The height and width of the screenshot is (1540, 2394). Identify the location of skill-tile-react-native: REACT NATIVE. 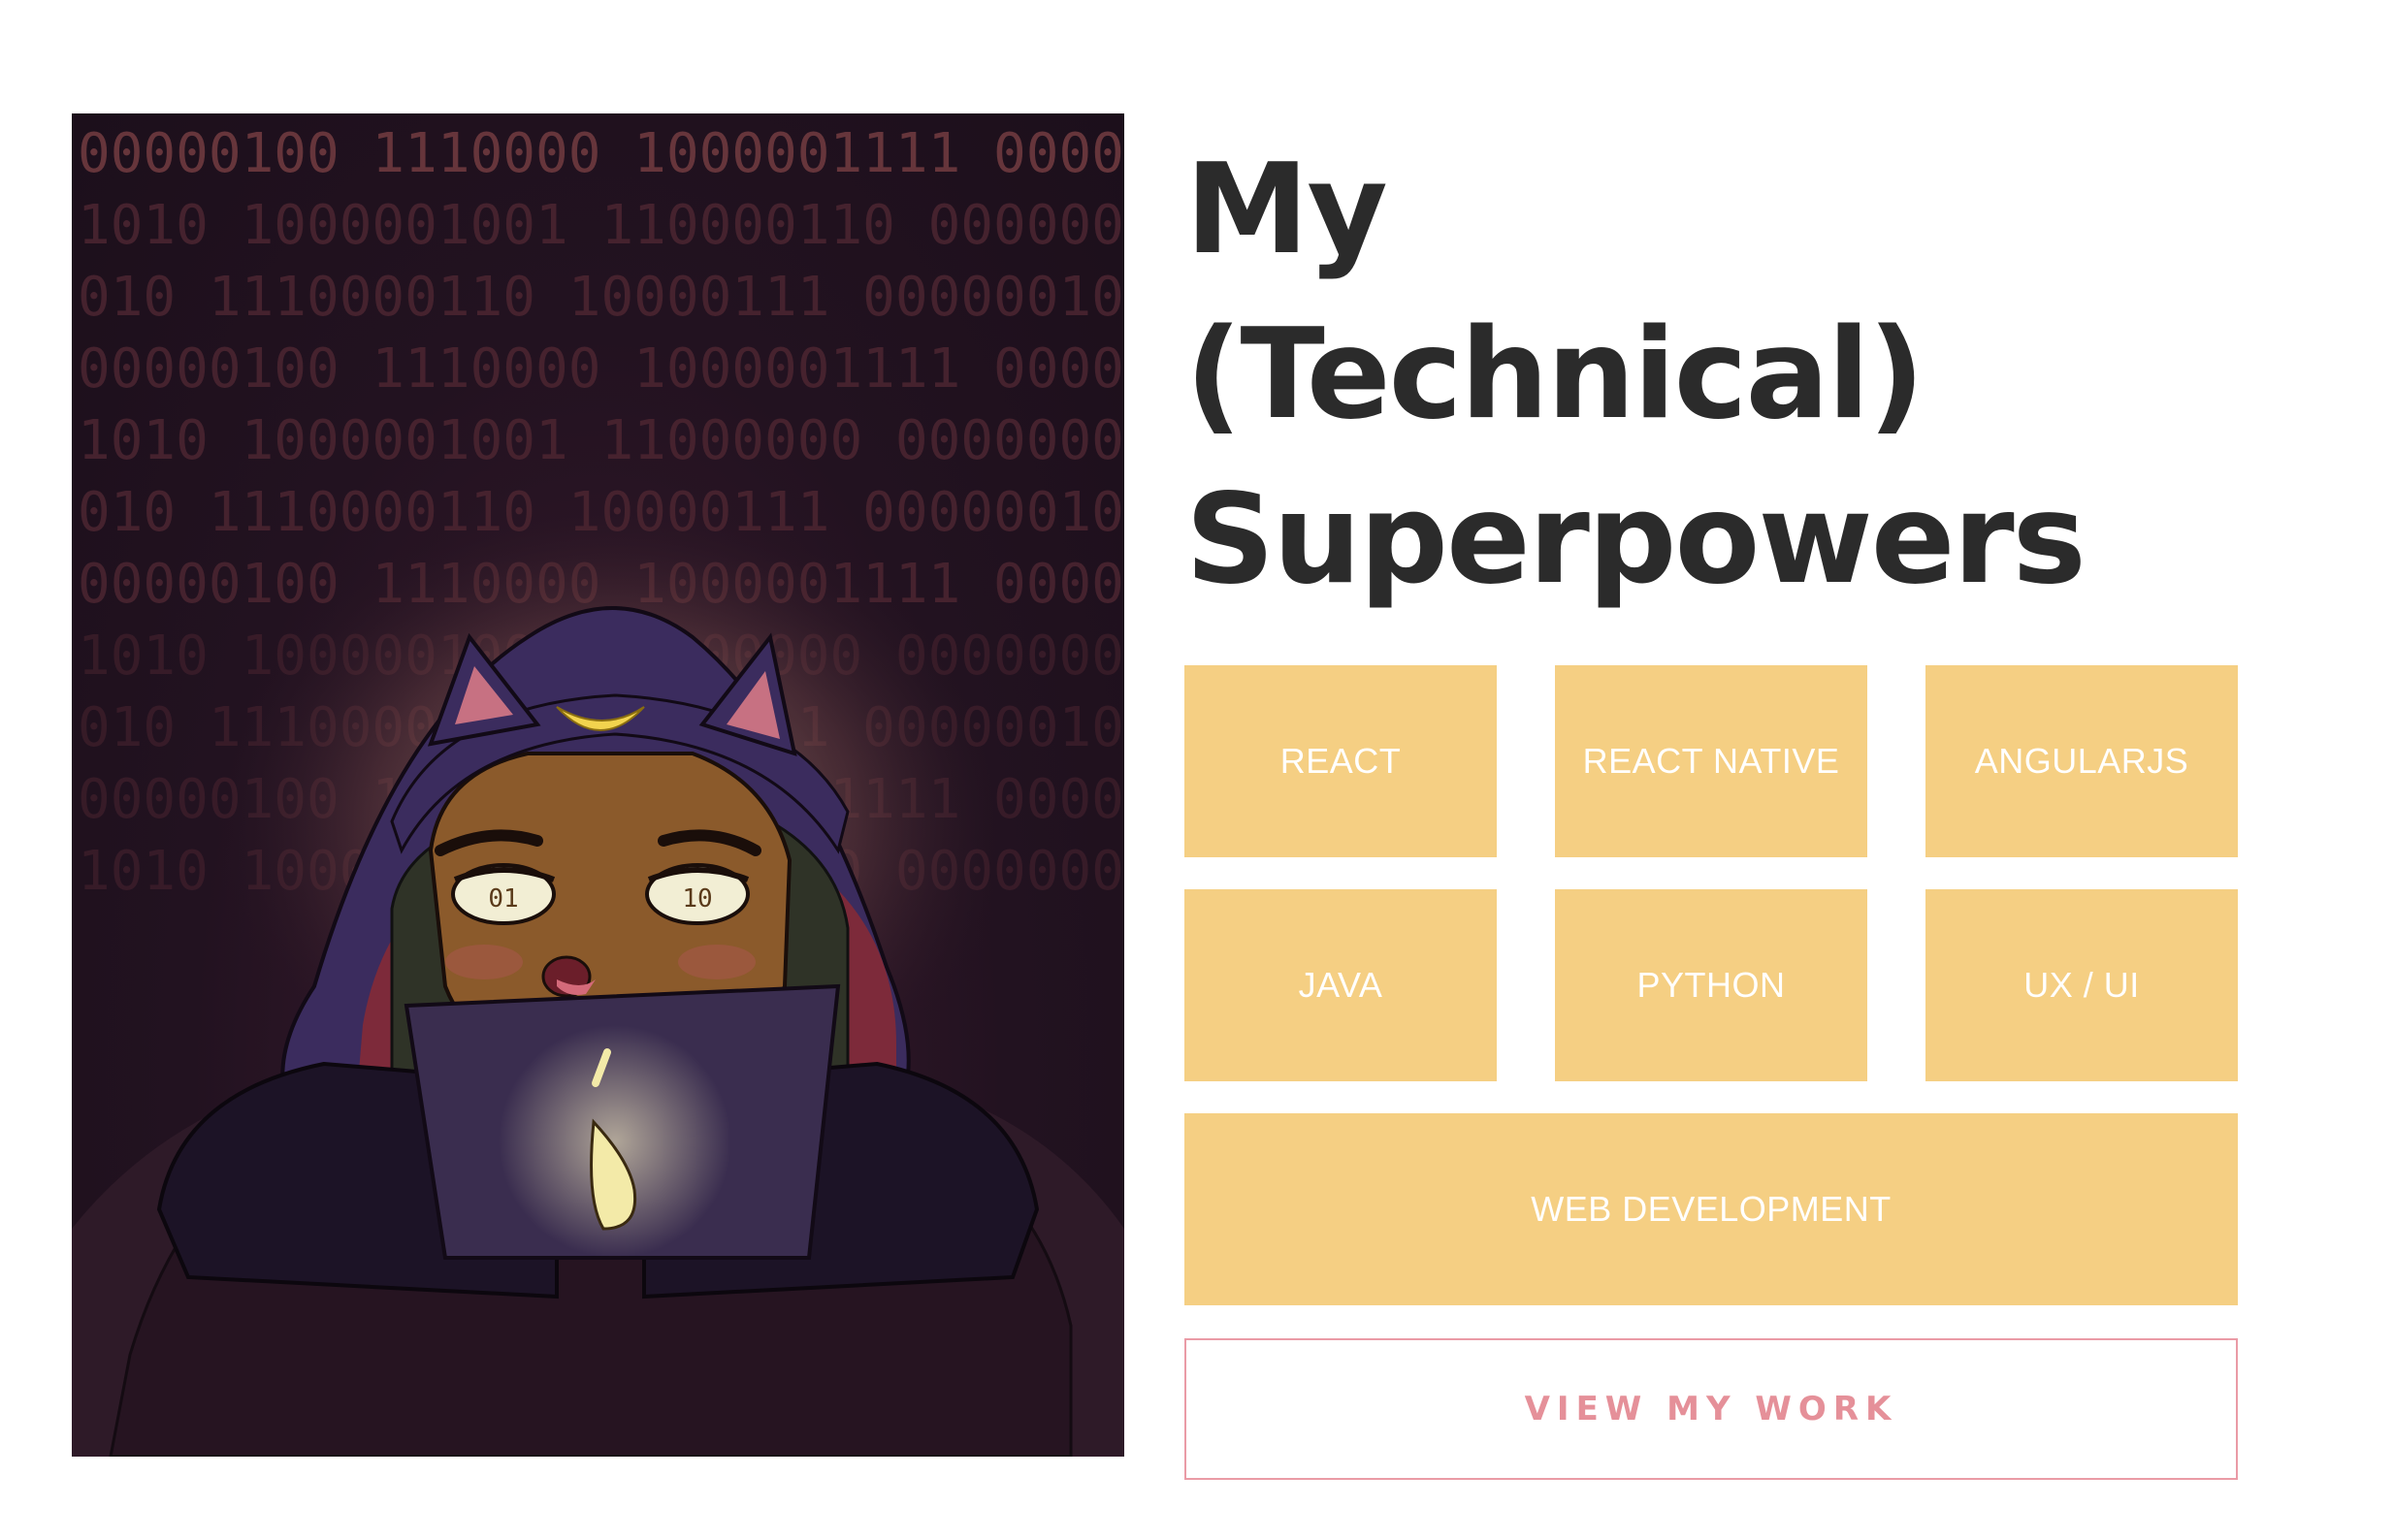
(1711, 761).